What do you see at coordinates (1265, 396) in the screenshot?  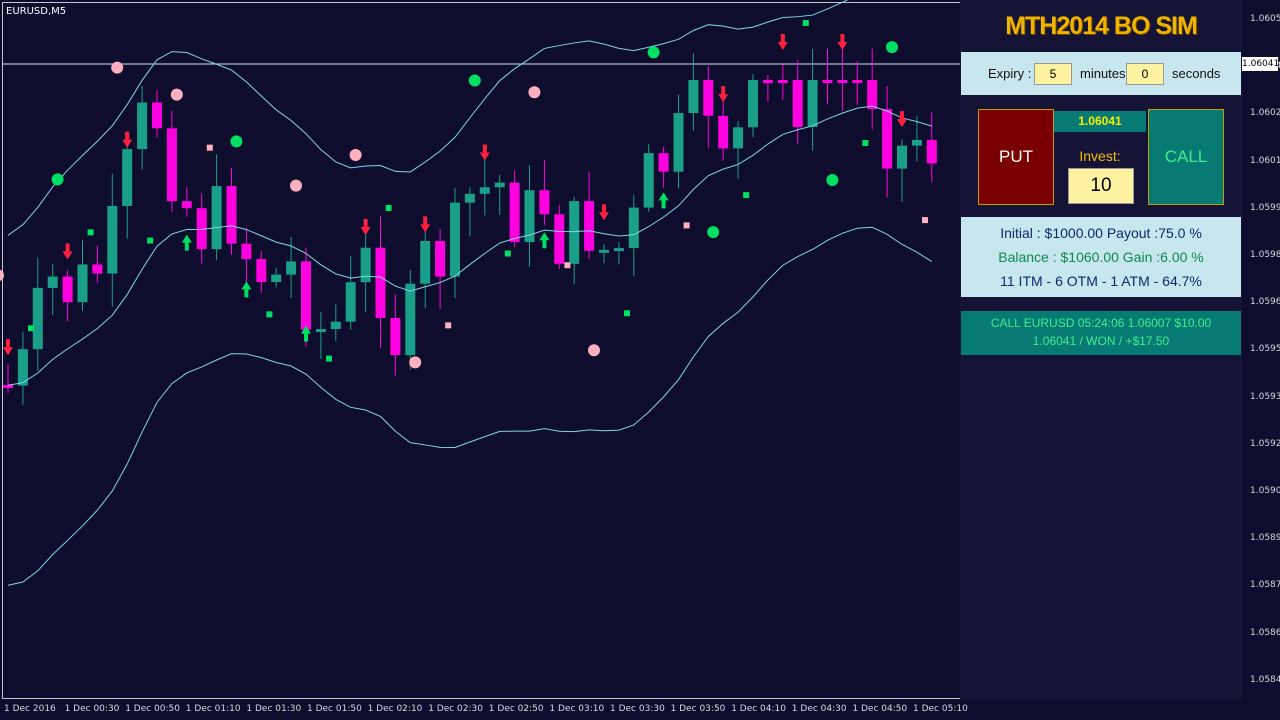 I see `price-axis-label: 1.05935` at bounding box center [1265, 396].